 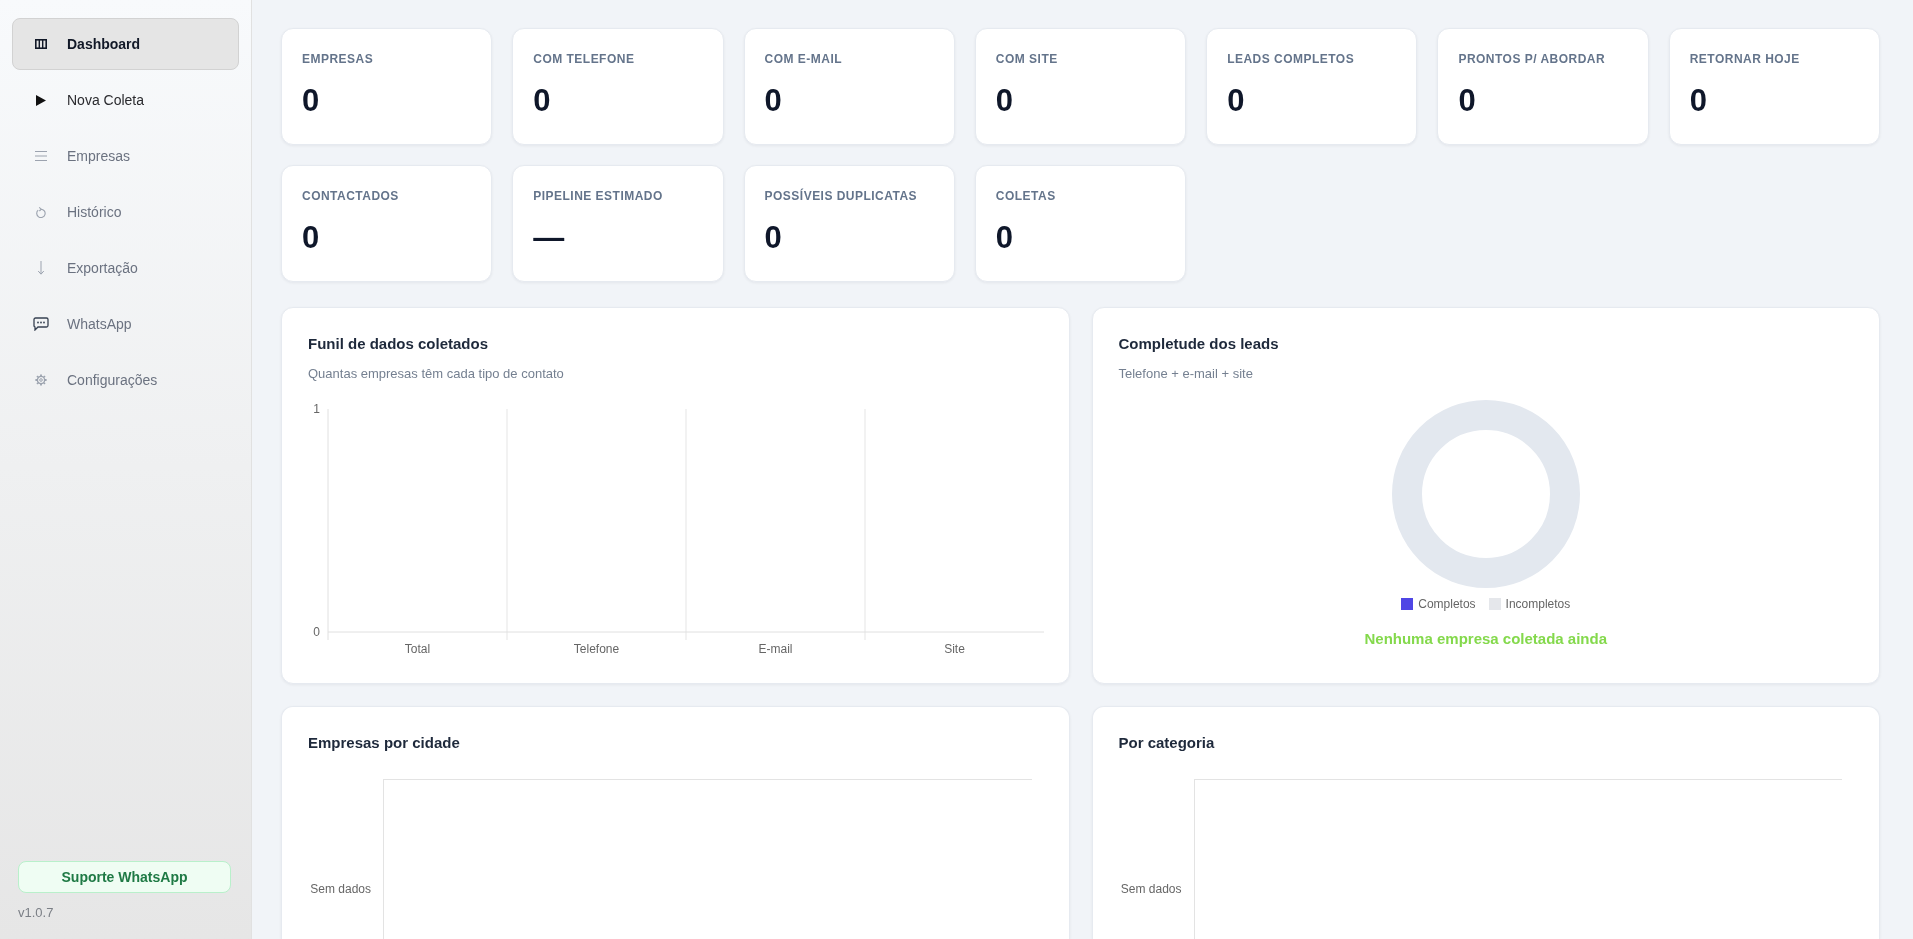 What do you see at coordinates (125, 380) in the screenshot?
I see `sidebar-nav-item: Configurações` at bounding box center [125, 380].